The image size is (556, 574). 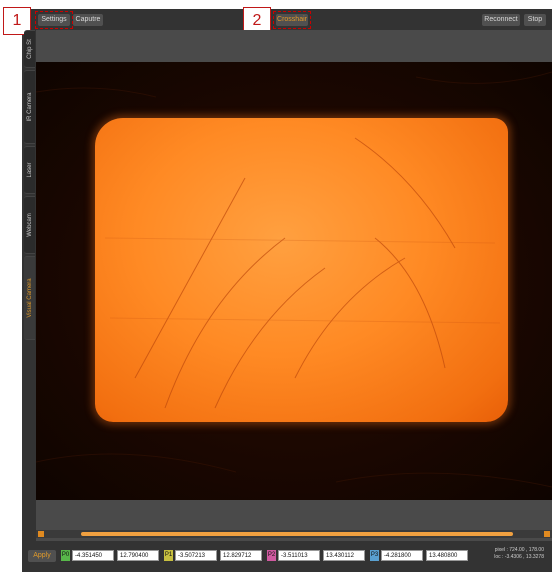 What do you see at coordinates (535, 20) in the screenshot?
I see `stop-button: Stop` at bounding box center [535, 20].